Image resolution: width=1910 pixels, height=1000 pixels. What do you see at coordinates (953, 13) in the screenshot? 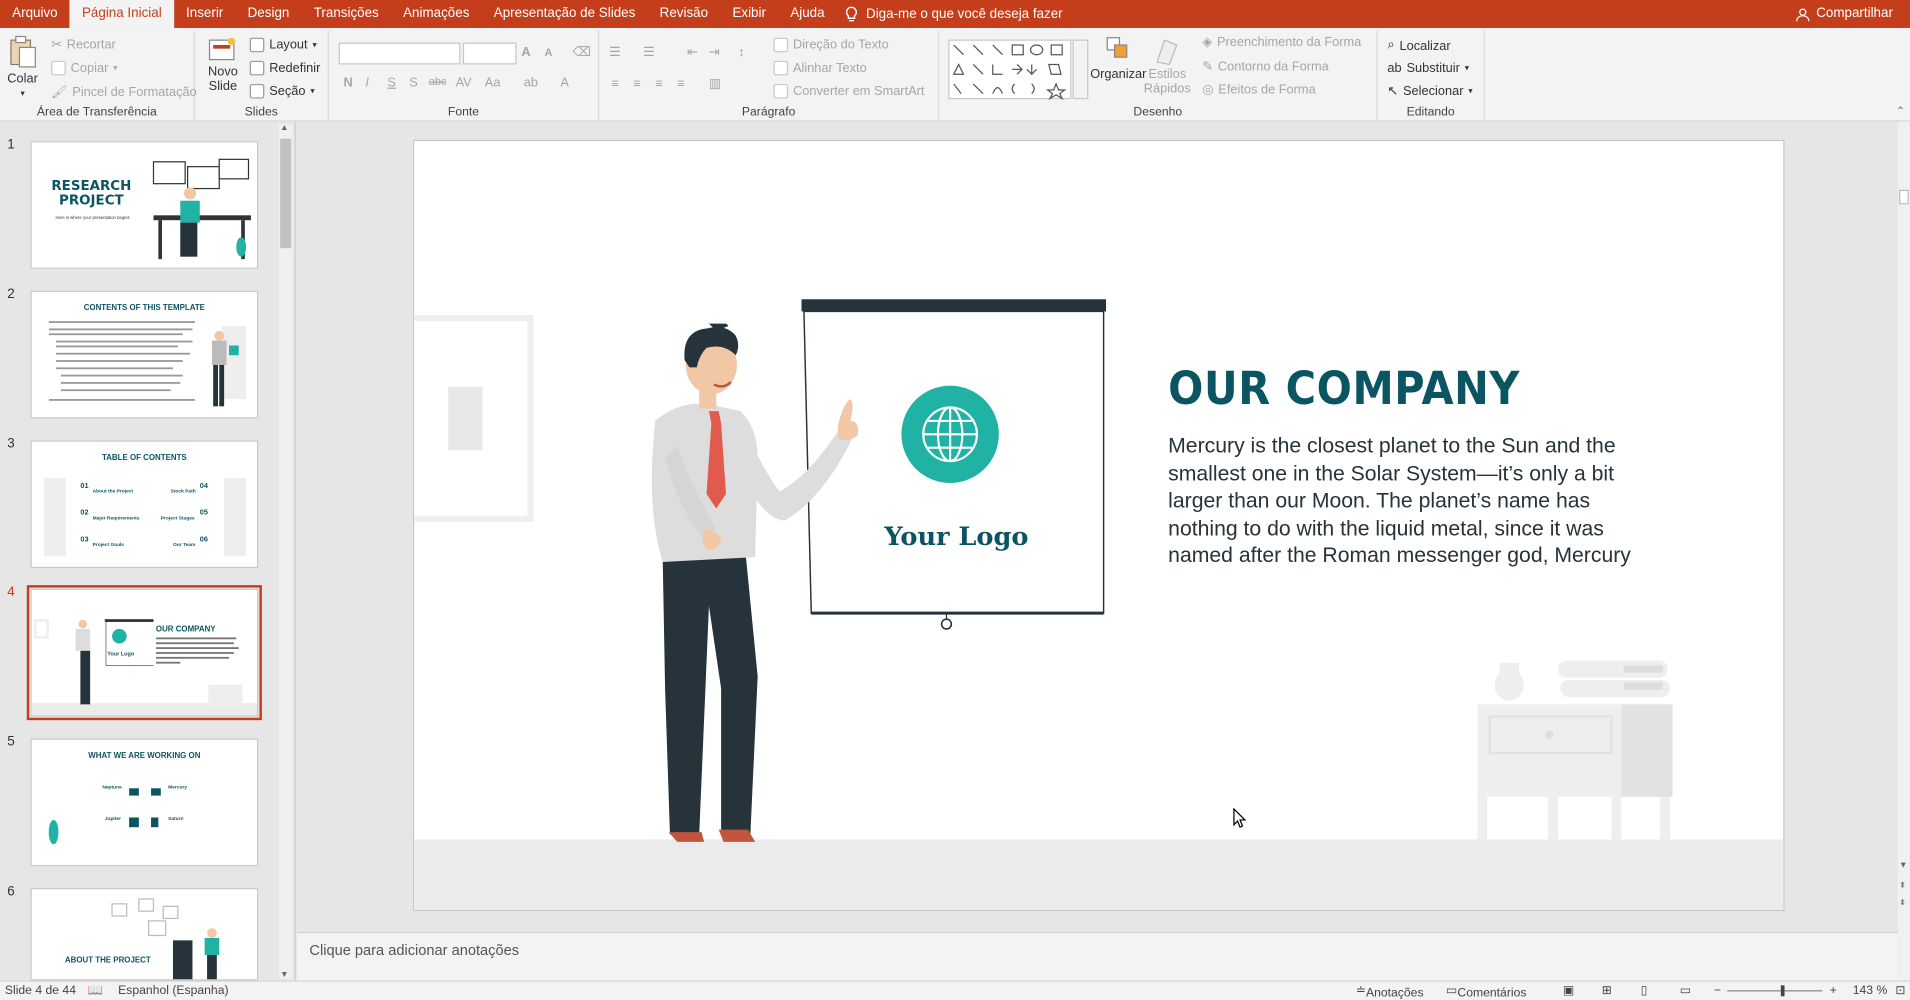
I see `tell-me-box: Diga-me o que você deseja fazer` at bounding box center [953, 13].